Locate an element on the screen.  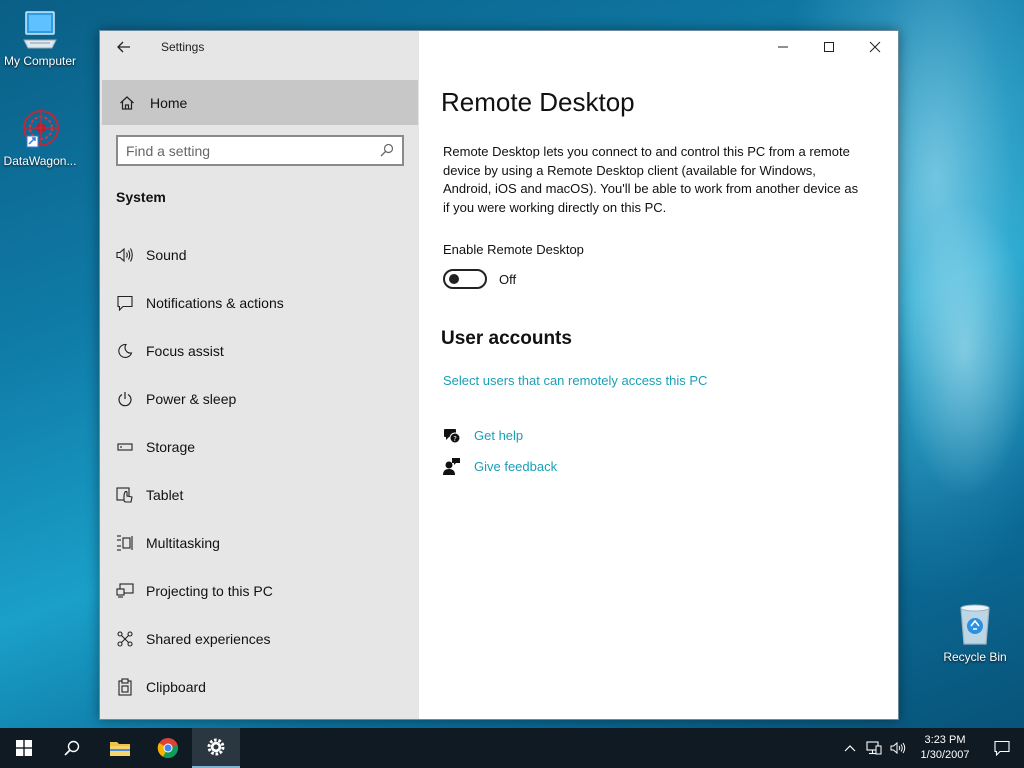
close-icon is located at coordinates (875, 47).